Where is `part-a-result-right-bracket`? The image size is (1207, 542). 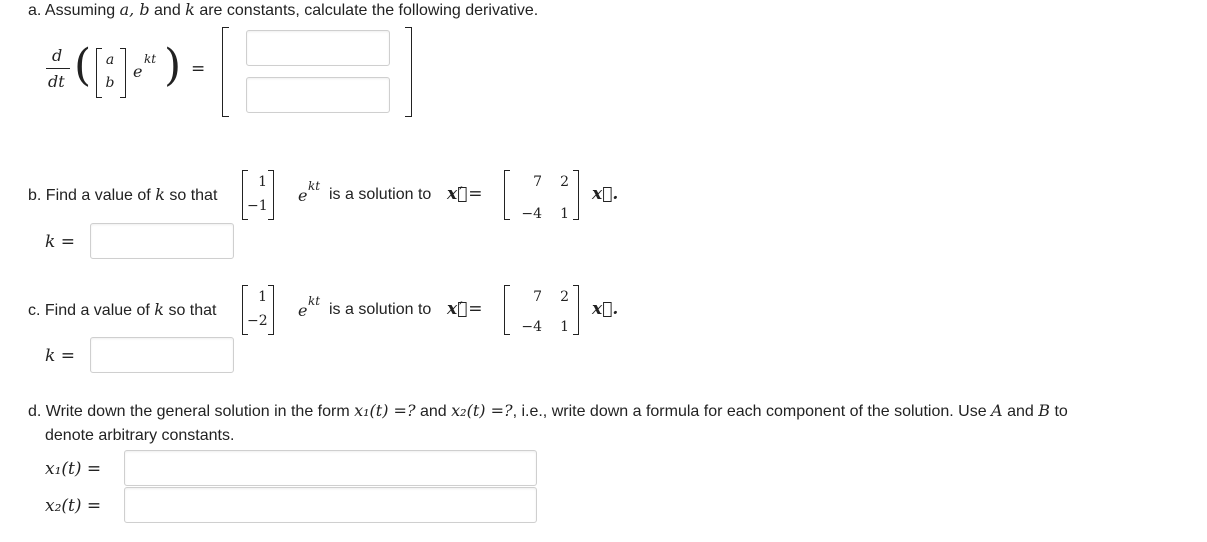
part-a-result-right-bracket is located at coordinates (408, 72).